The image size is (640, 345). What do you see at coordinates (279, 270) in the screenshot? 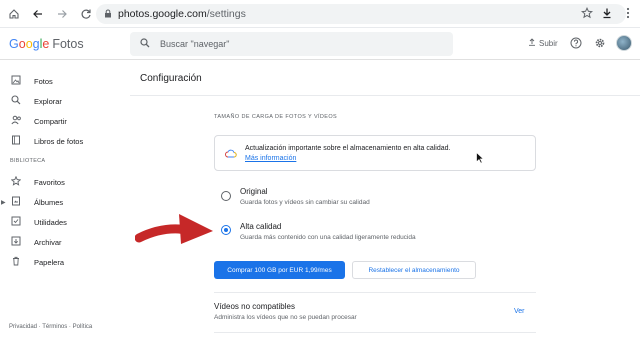
I see `buy-storage-button: Comprar 100 GB por EUR 1,99/mes` at bounding box center [279, 270].